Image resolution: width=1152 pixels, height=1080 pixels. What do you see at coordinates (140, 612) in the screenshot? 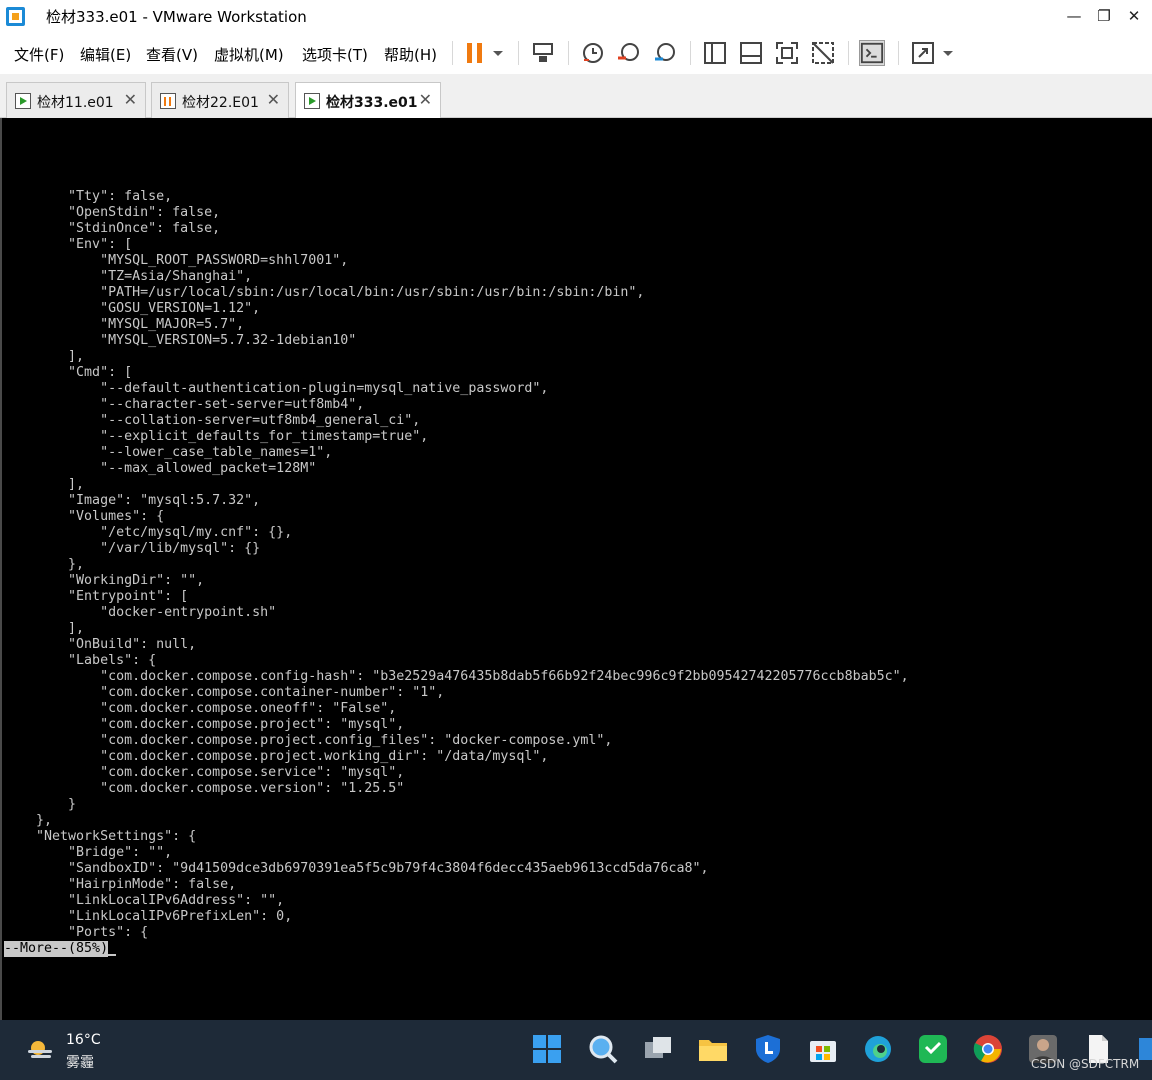
I see `console-line: "docker-entrypoint.sh"` at bounding box center [140, 612].